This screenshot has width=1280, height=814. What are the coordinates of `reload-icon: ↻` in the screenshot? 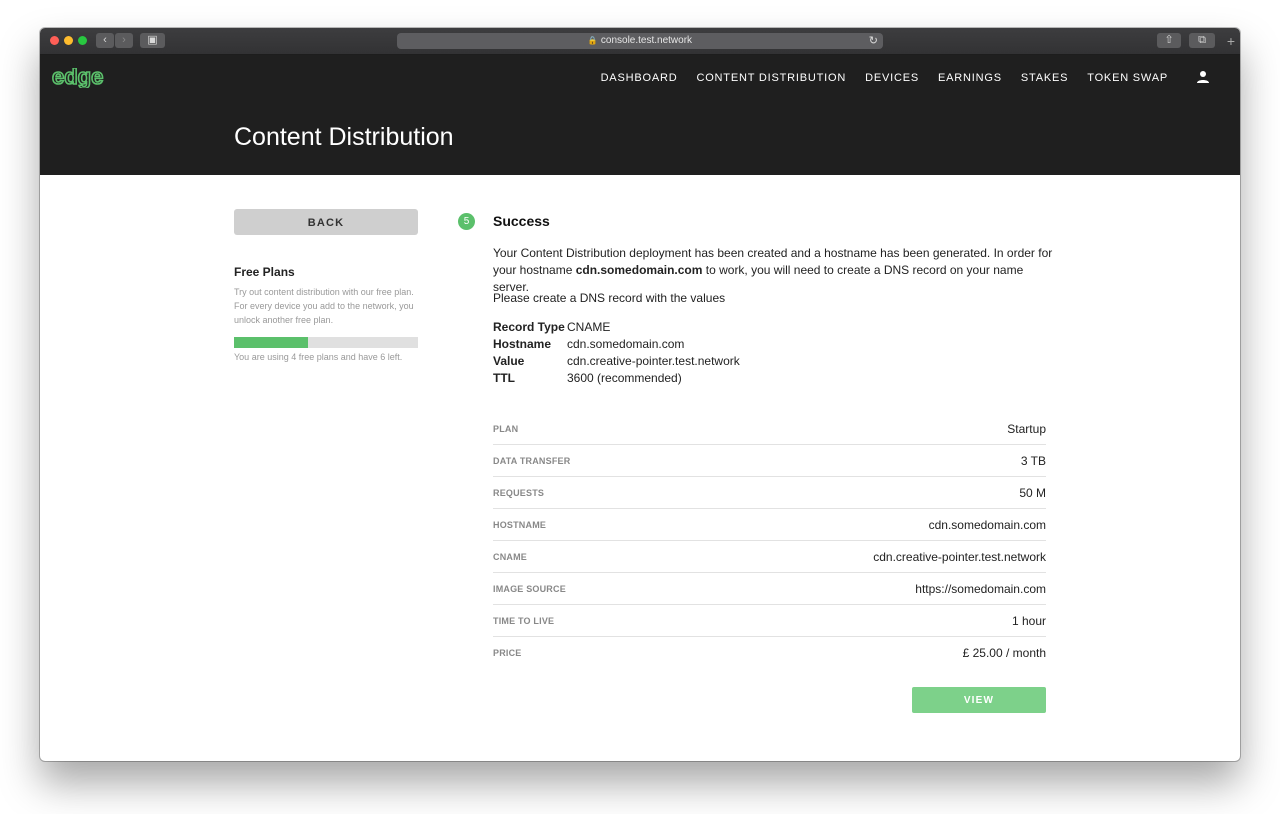 It's located at (873, 41).